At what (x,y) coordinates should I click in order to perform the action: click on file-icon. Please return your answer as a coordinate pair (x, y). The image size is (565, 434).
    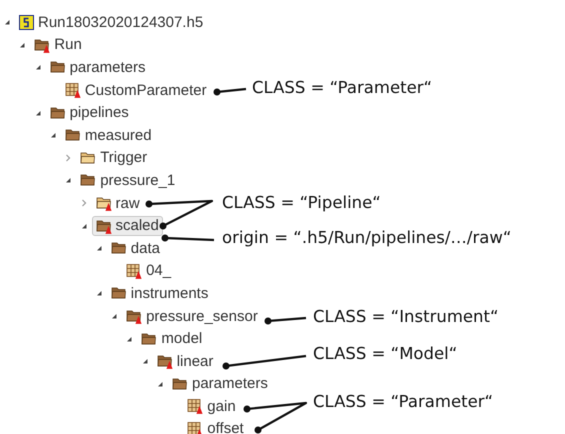
    Looking at the image, I should click on (26, 22).